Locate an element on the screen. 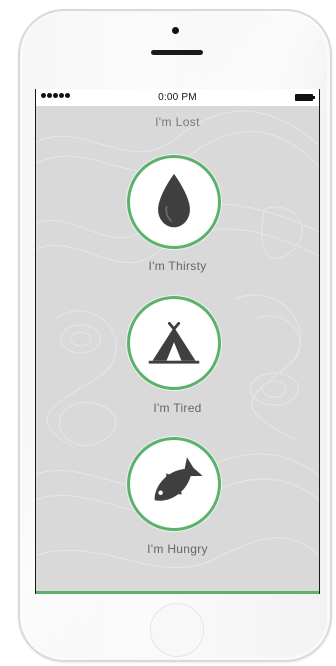 This screenshot has width=336, height=666. front-camera-icon is located at coordinates (175, 30).